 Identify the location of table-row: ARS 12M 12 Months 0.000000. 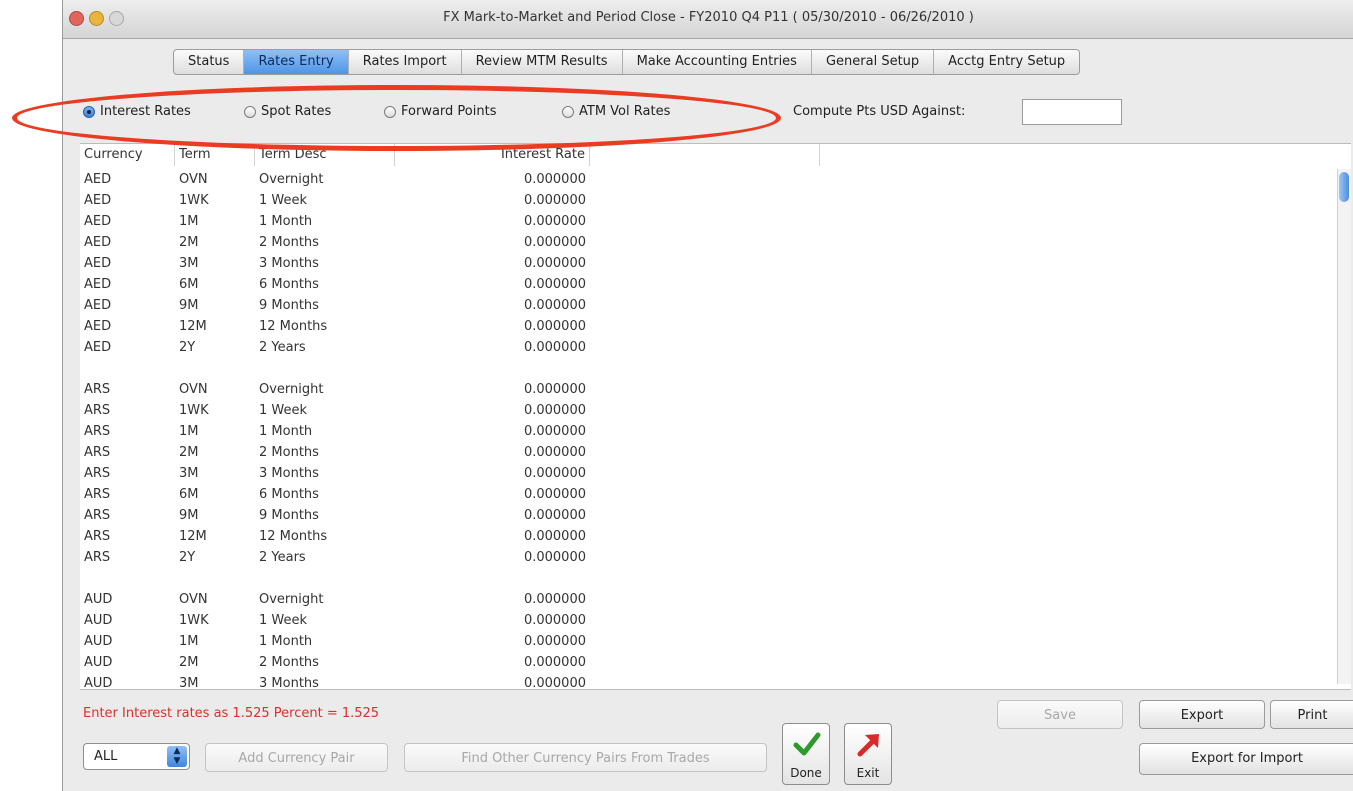
(460, 536).